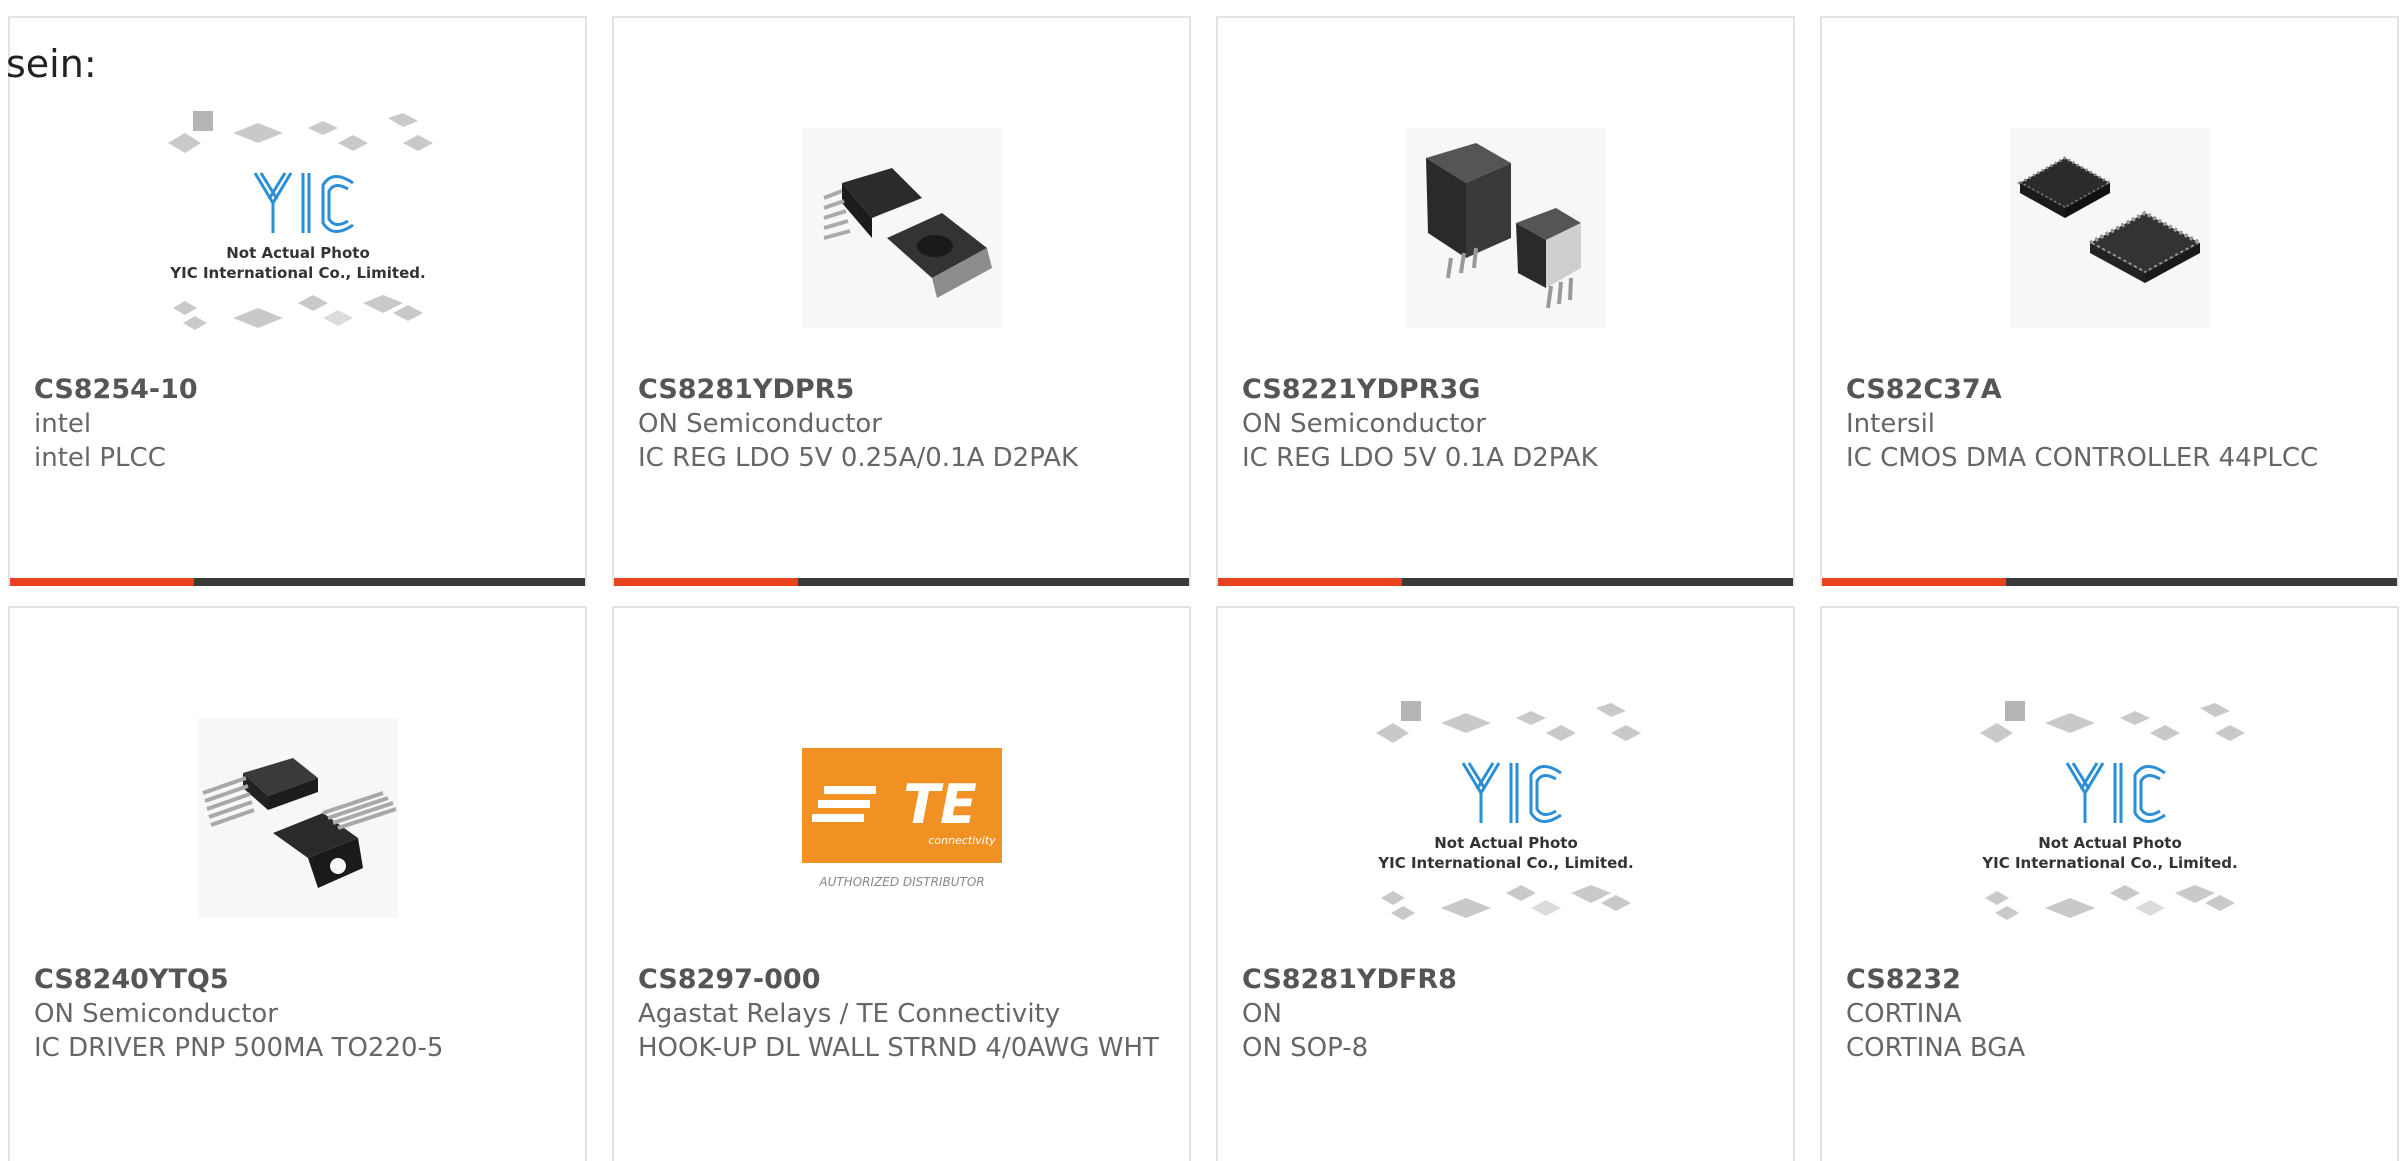 The height and width of the screenshot is (1161, 2400). What do you see at coordinates (849, 1014) in the screenshot?
I see `manufacturer: Agastat Relays / TE Connectivity` at bounding box center [849, 1014].